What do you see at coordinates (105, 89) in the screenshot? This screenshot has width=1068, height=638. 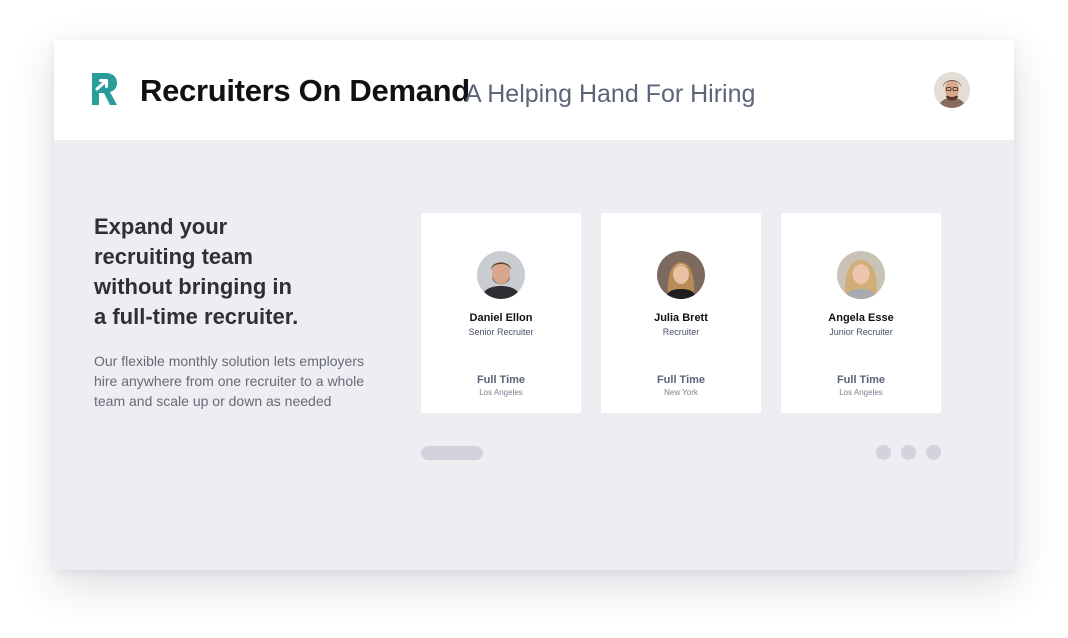 I see `r-arrow-logo-icon` at bounding box center [105, 89].